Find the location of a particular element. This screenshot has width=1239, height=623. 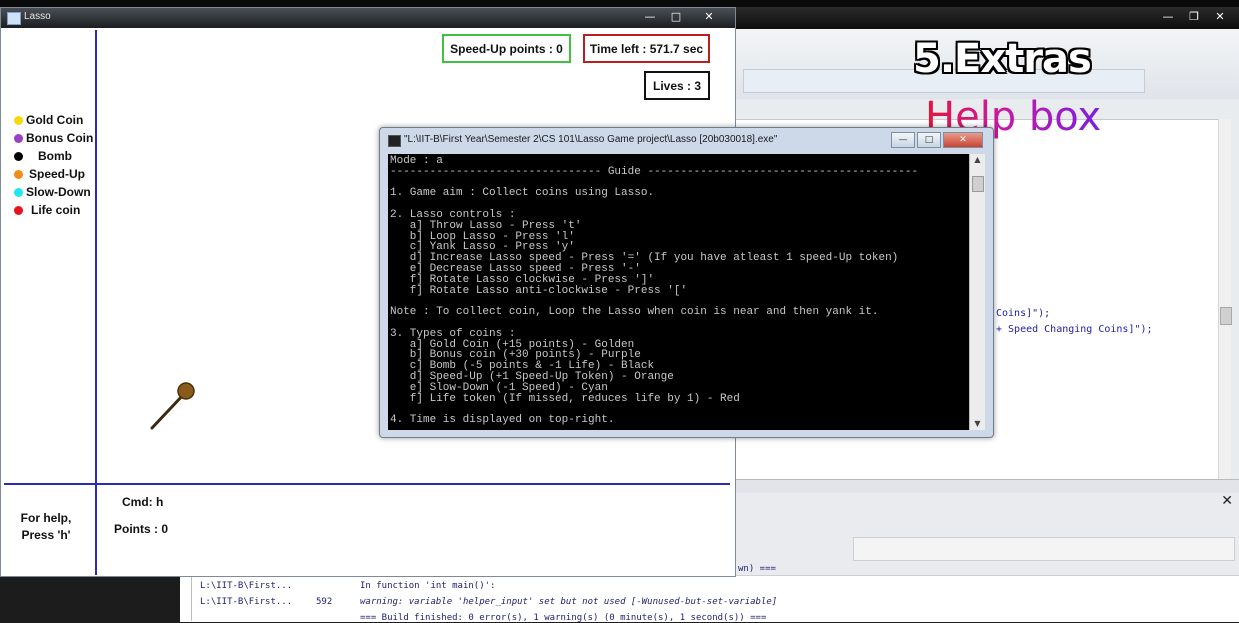

legend-item: Speed-Up is located at coordinates (49, 174).